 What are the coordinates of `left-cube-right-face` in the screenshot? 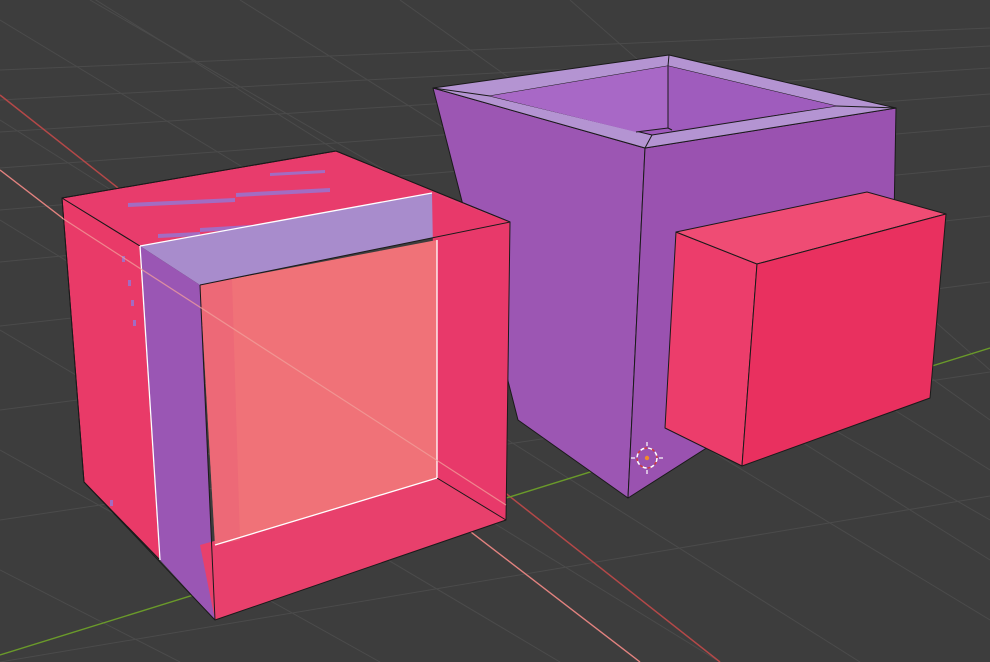 It's located at (471, 356).